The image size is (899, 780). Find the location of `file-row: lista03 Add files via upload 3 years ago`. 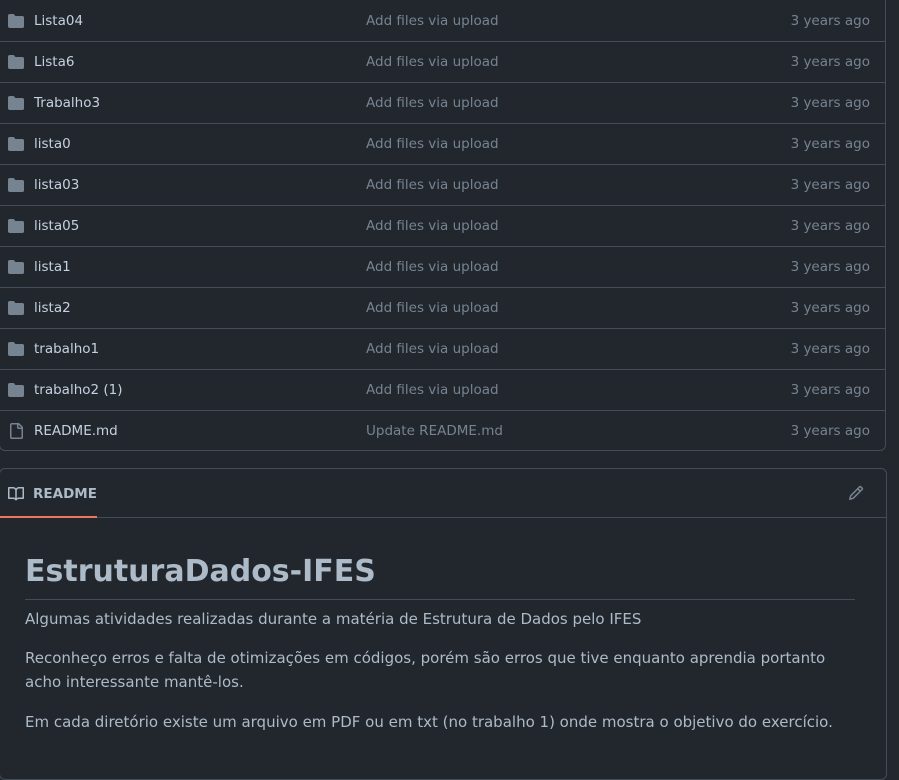

file-row: lista03 Add files via upload 3 years ago is located at coordinates (443, 185).